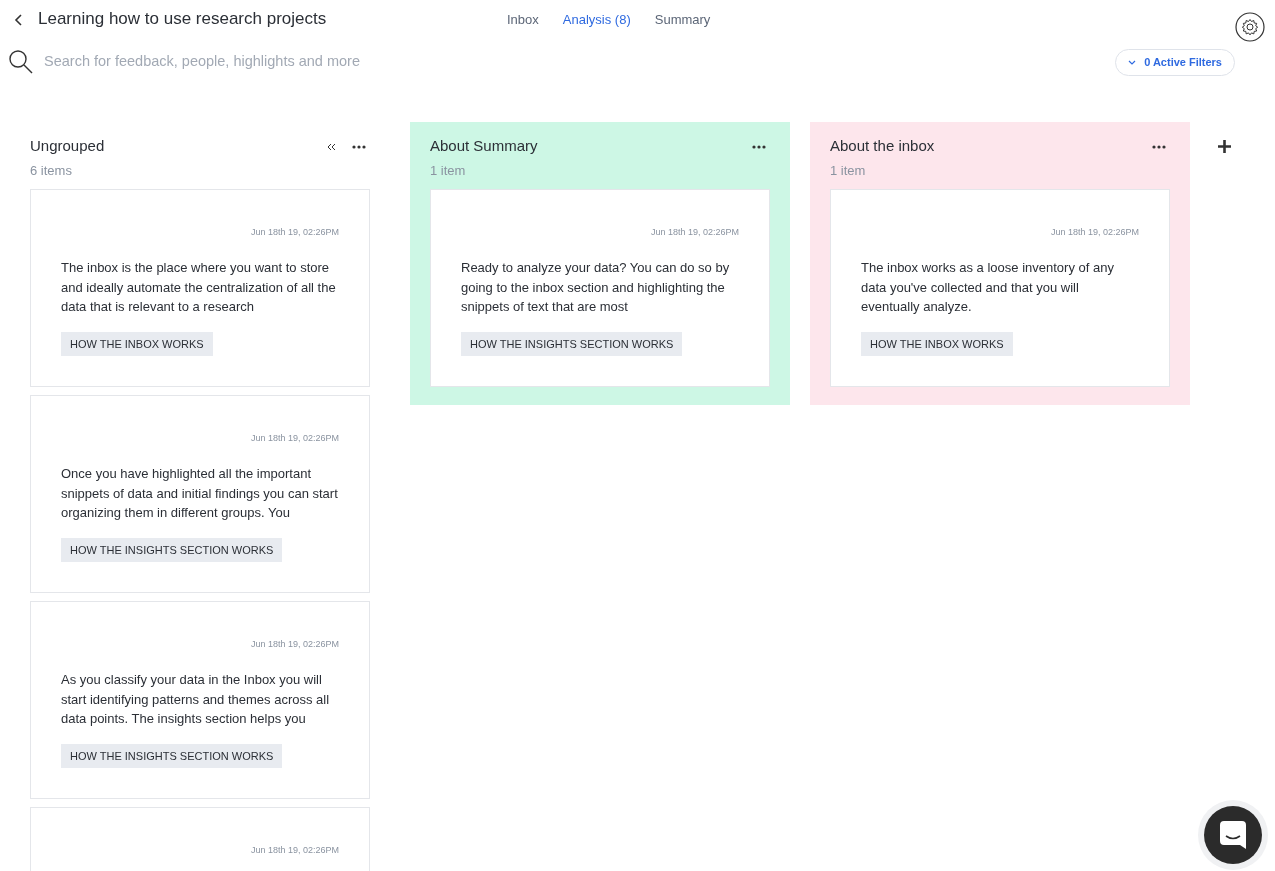 Image resolution: width=1275 pixels, height=871 pixels. Describe the element at coordinates (596, 287) in the screenshot. I see `feedback-text: Ready to analyze your data? You can do so by going to the inbox section and highlighting the snippets of text that are most` at that location.